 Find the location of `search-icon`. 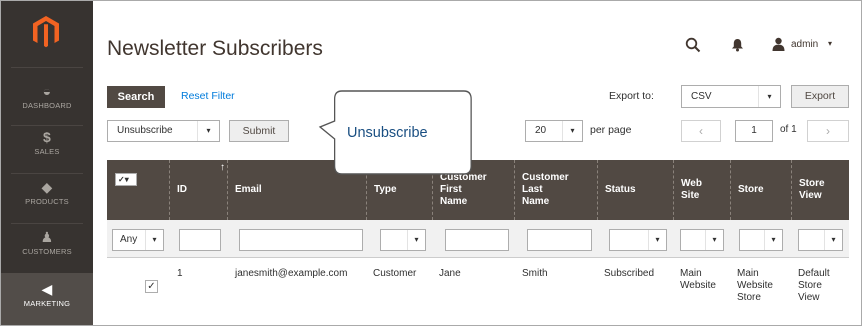

search-icon is located at coordinates (693, 45).